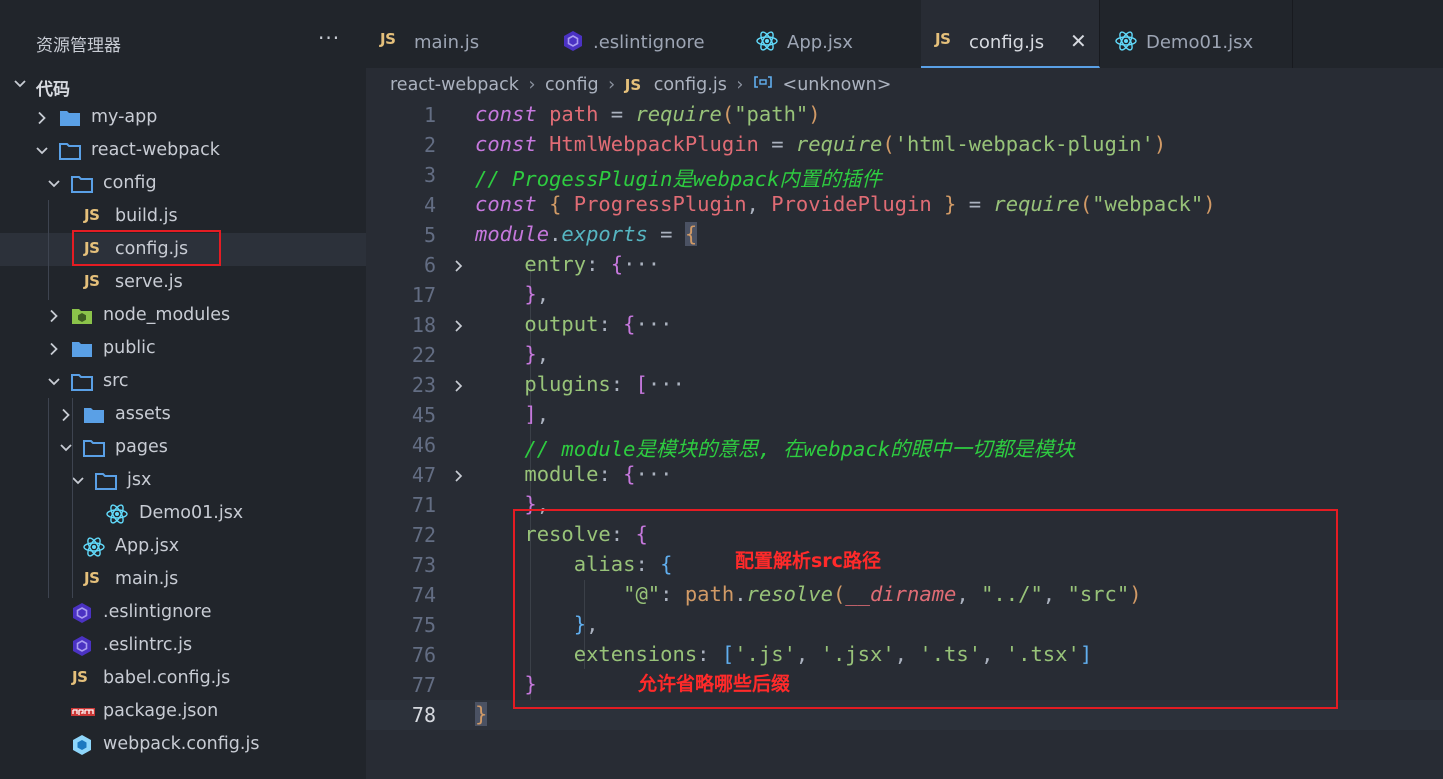  I want to click on line-number: 6, so click(429, 265).